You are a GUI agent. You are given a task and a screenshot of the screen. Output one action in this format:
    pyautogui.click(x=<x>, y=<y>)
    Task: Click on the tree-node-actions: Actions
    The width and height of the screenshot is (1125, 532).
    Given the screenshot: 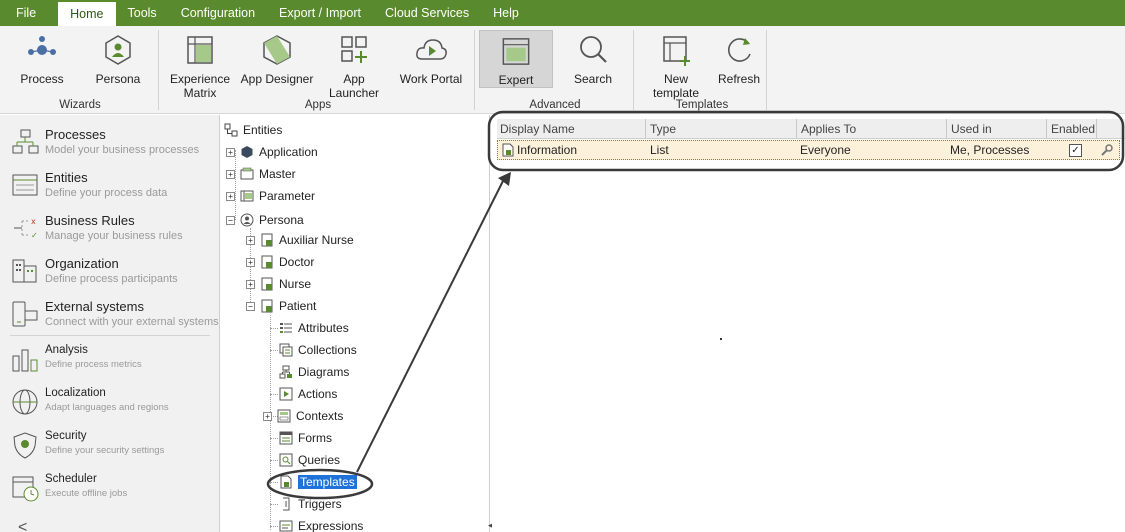 What is the action you would take?
    pyautogui.click(x=308, y=394)
    